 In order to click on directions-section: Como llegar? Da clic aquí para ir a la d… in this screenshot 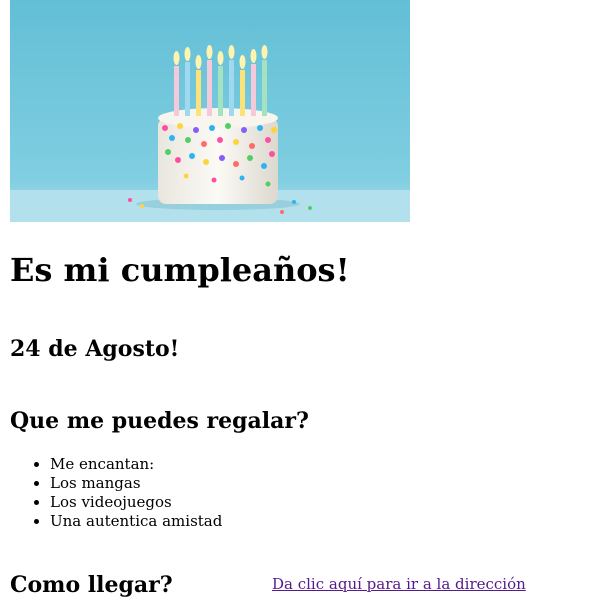, I will do `click(290, 586)`.